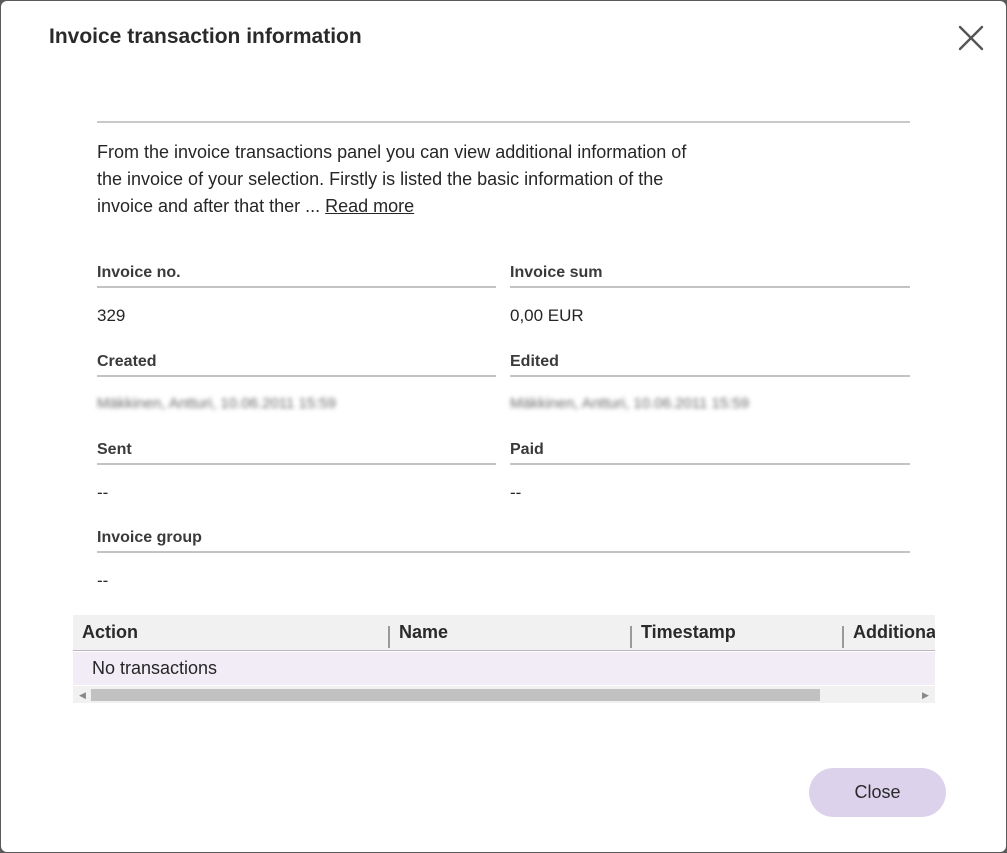 This screenshot has width=1007, height=853. Describe the element at coordinates (503, 541) in the screenshot. I see `invoice-group-label: Invoice group` at that location.